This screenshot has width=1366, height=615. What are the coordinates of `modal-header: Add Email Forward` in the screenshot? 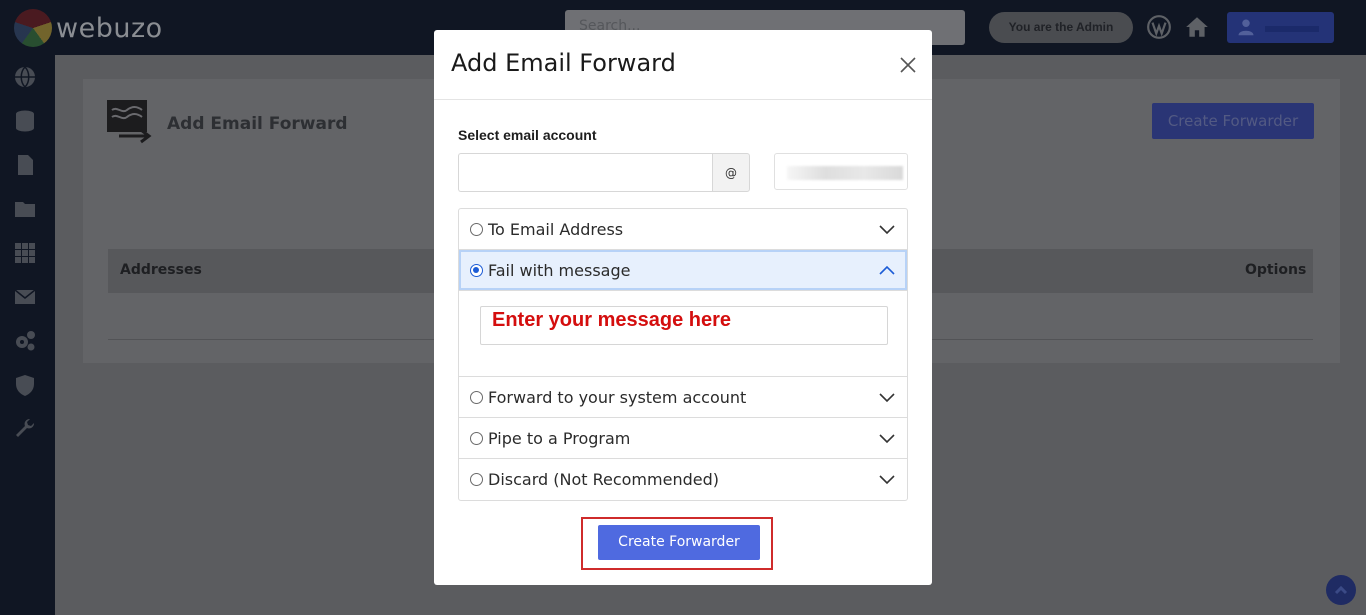 It's located at (683, 65).